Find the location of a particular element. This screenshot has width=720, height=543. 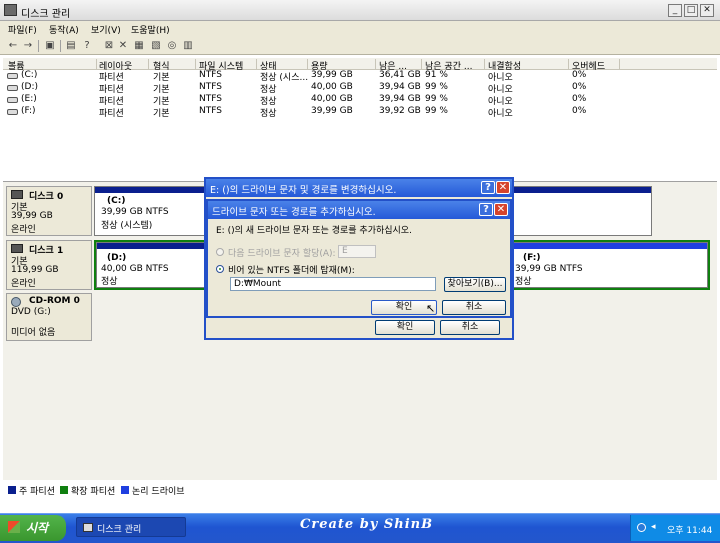

drive-letter-select: E is located at coordinates (357, 251).